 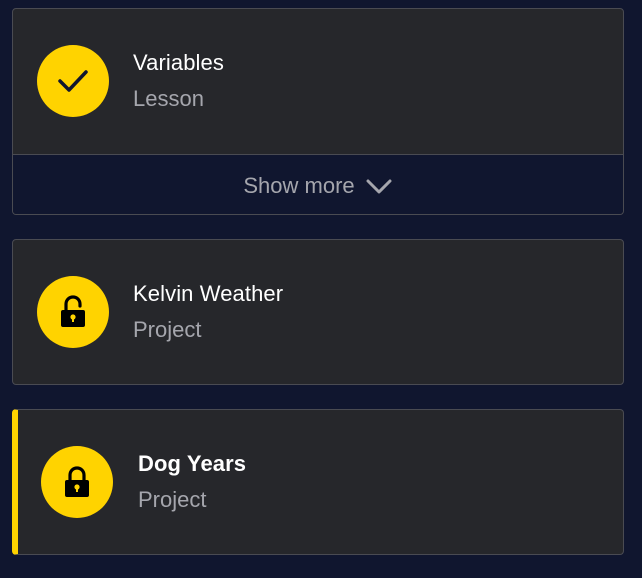 I want to click on item-title: Variables, so click(x=178, y=62).